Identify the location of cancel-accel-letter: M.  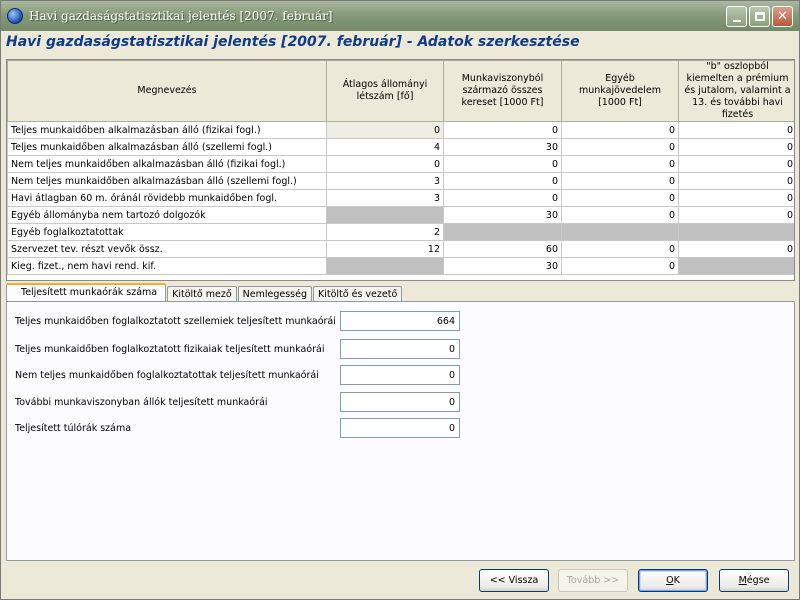
(742, 580).